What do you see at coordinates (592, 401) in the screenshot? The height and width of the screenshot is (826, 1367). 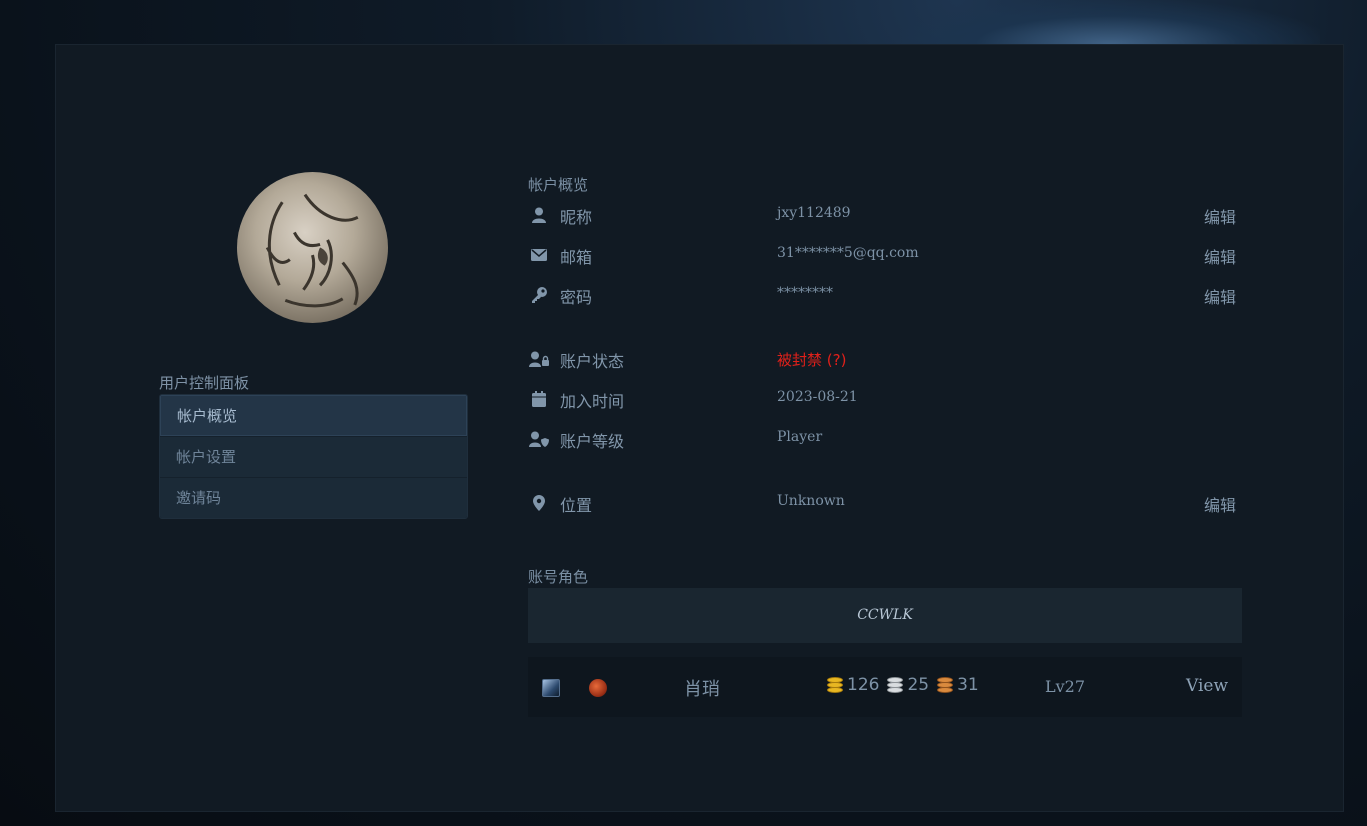 I see `row-label: 加入时间` at bounding box center [592, 401].